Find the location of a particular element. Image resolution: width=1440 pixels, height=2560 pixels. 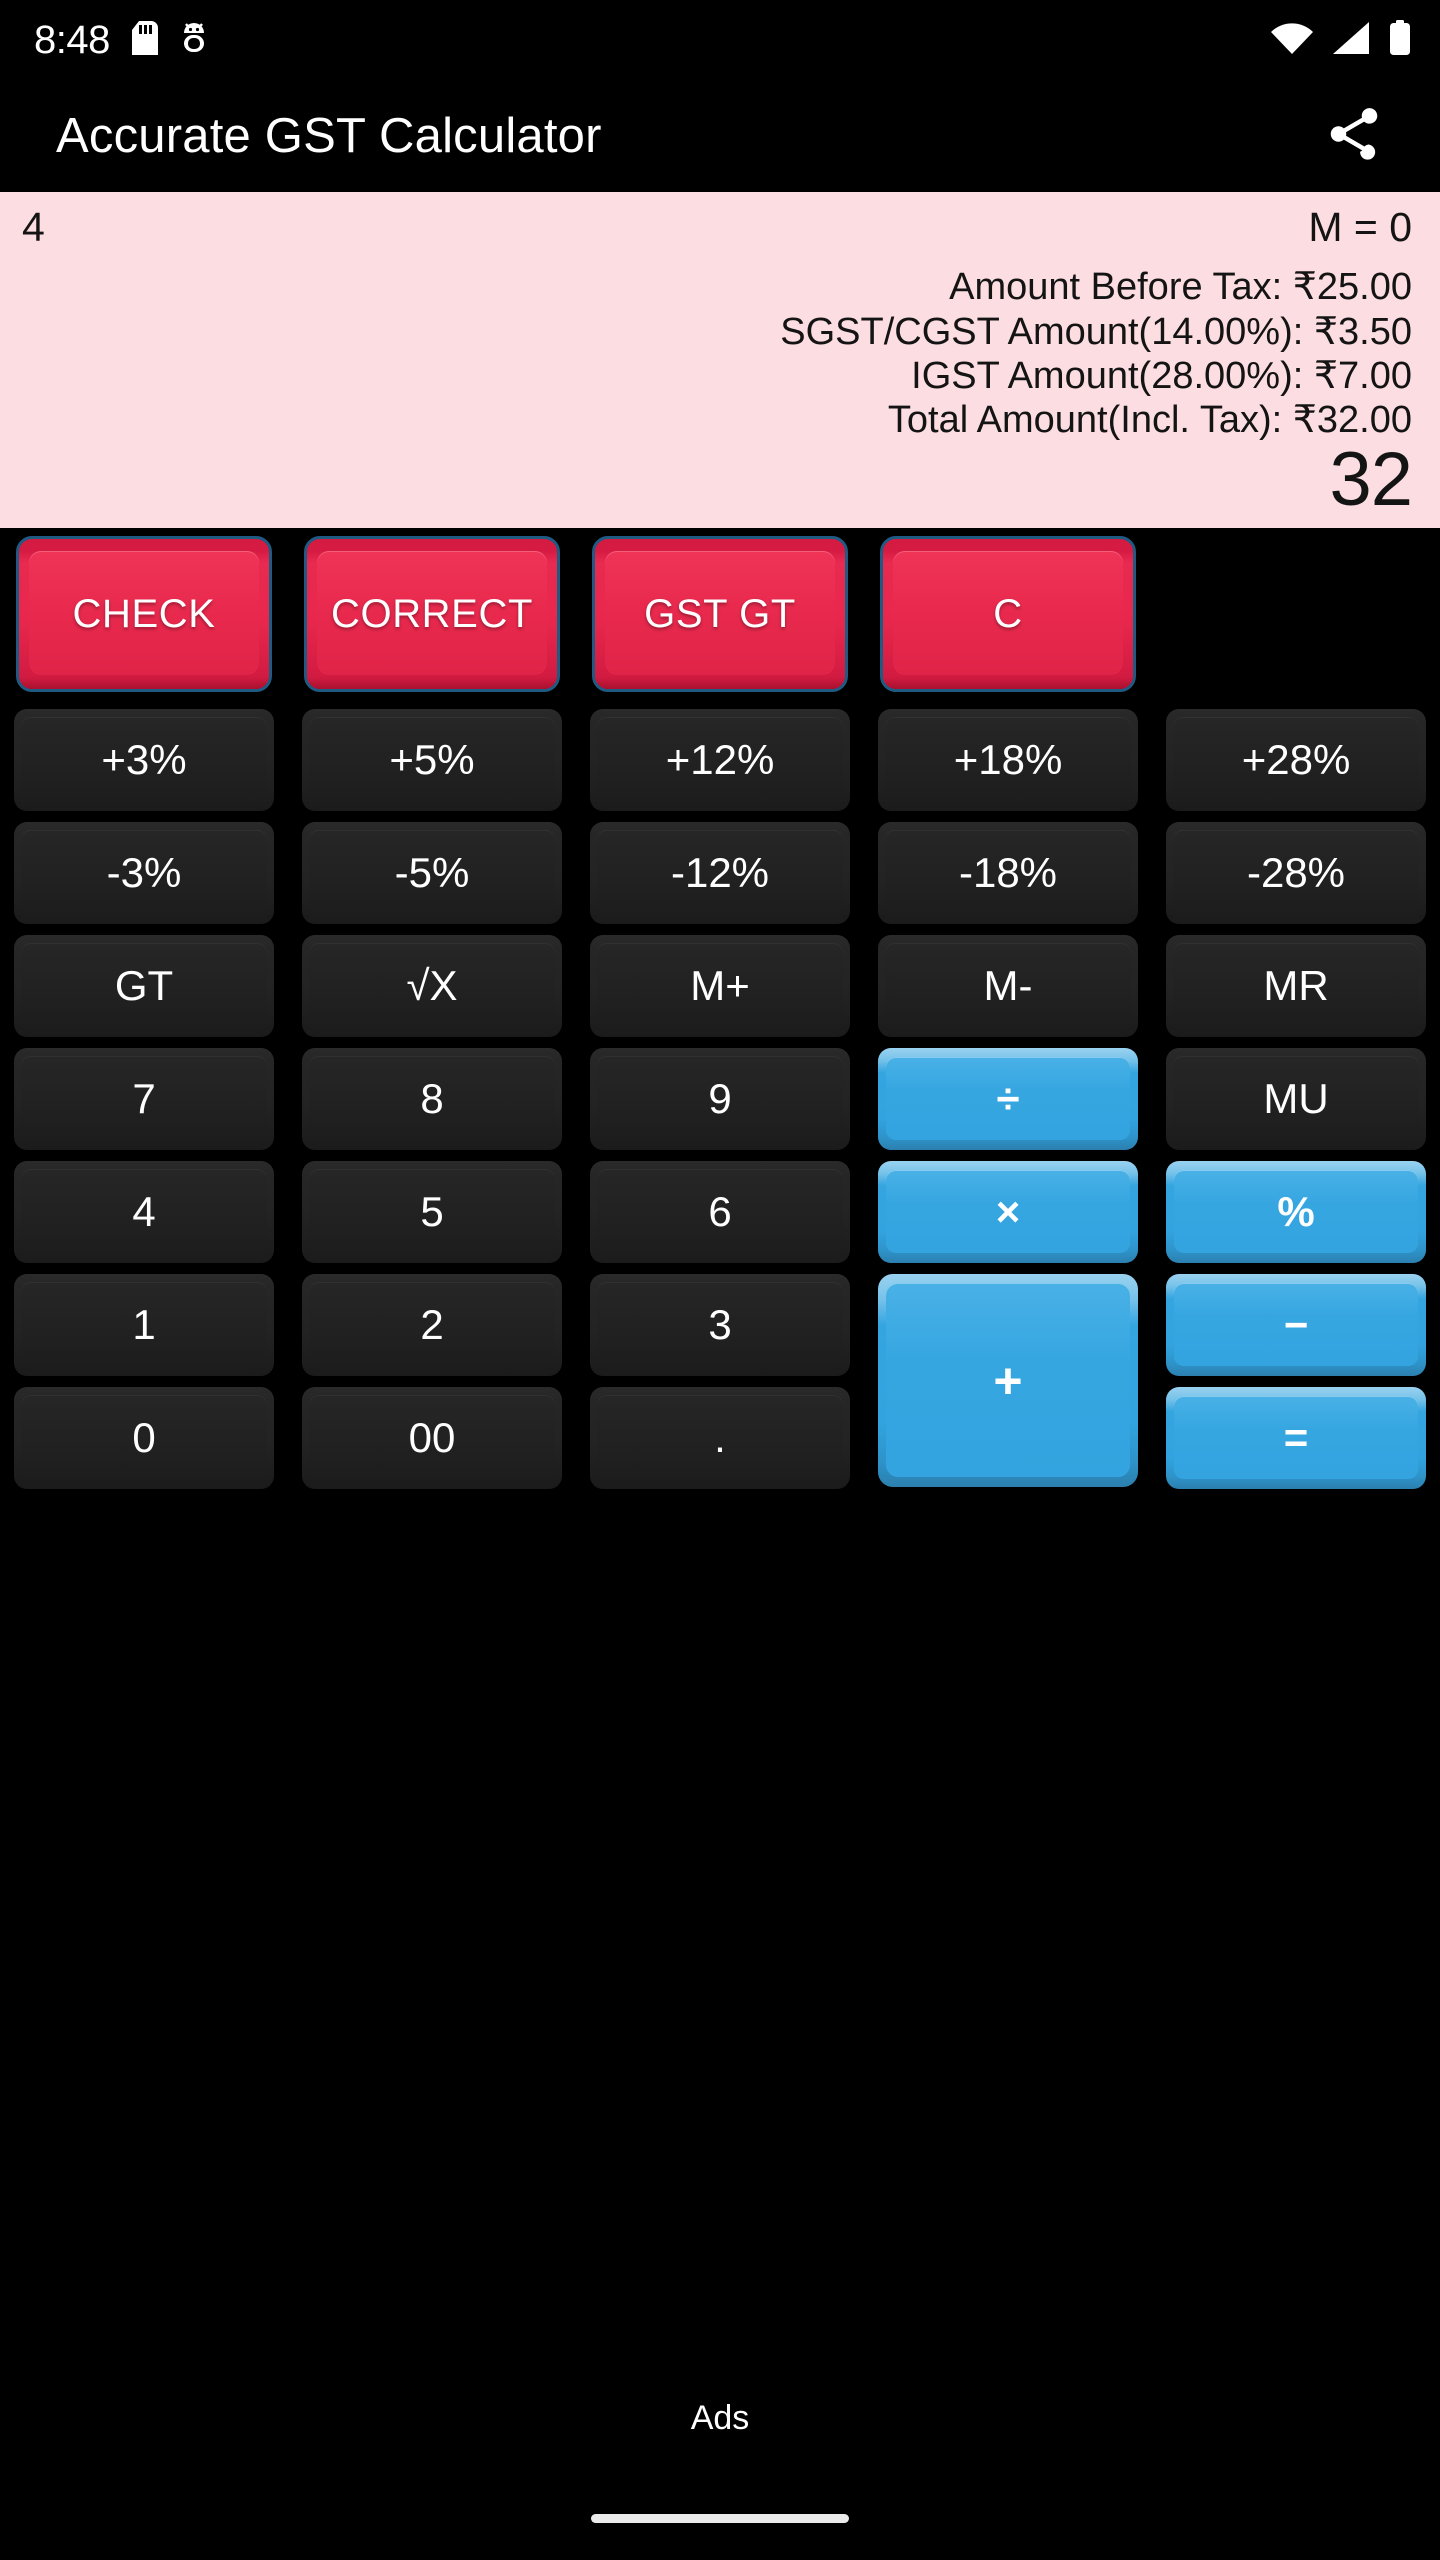

page-title: Accurate GST Calculator is located at coordinates (329, 135).